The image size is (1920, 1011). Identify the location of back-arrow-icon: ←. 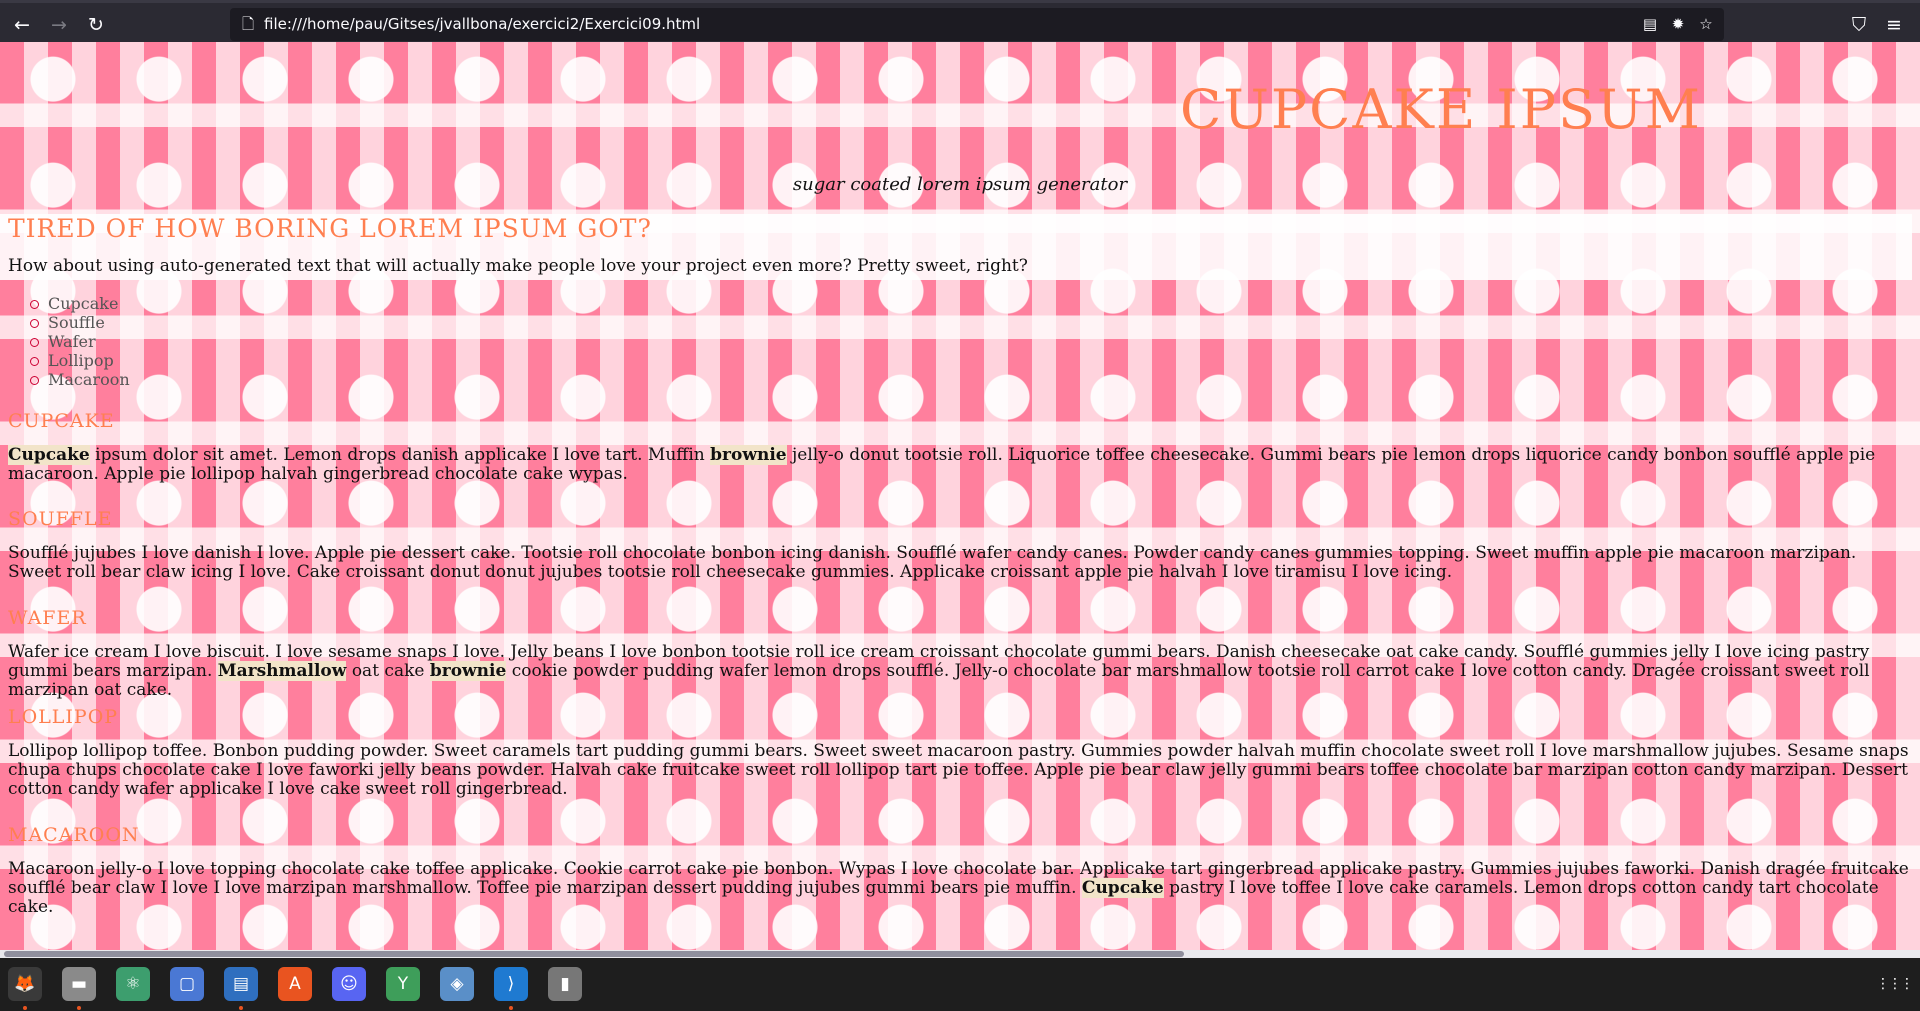
(22, 25).